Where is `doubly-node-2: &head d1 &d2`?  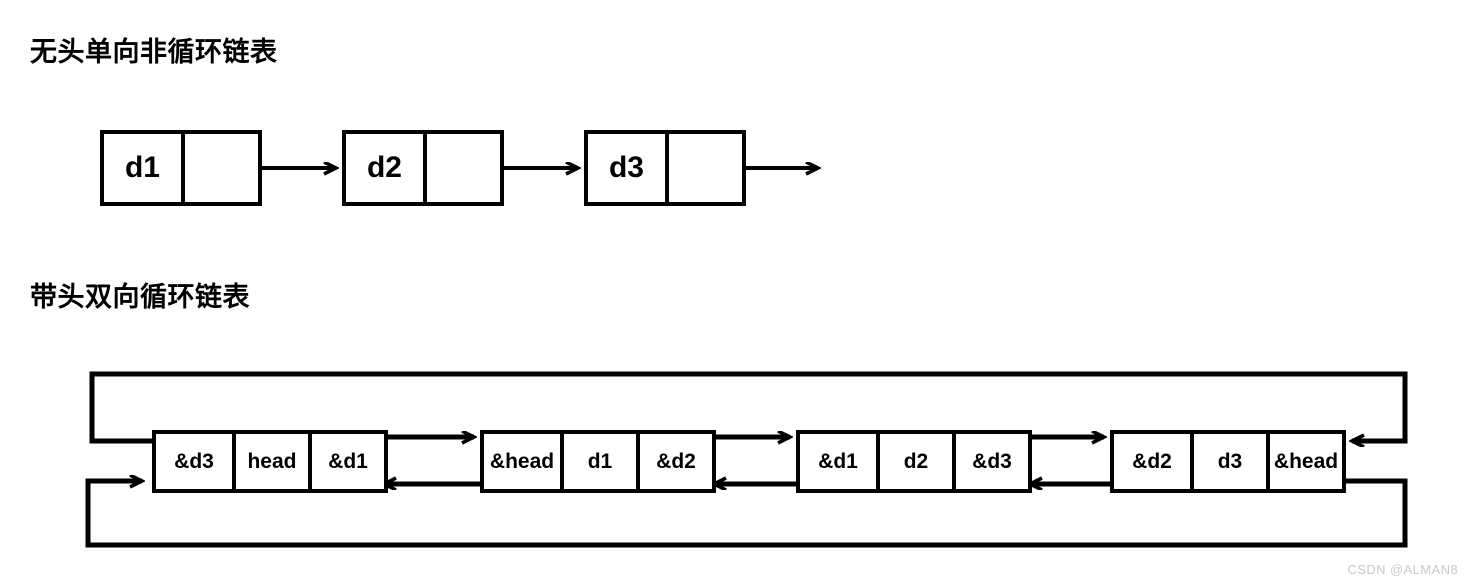
doubly-node-2: &head d1 &d2 is located at coordinates (598, 461).